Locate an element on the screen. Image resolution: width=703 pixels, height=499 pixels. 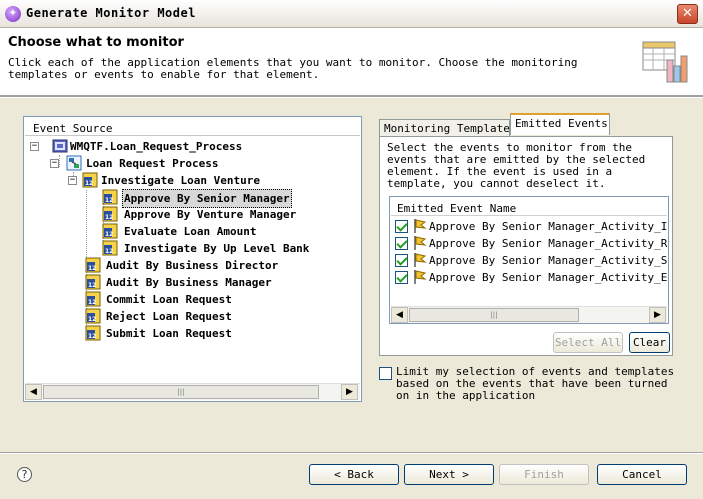
page-title: Choose what to monitor is located at coordinates (96, 42).